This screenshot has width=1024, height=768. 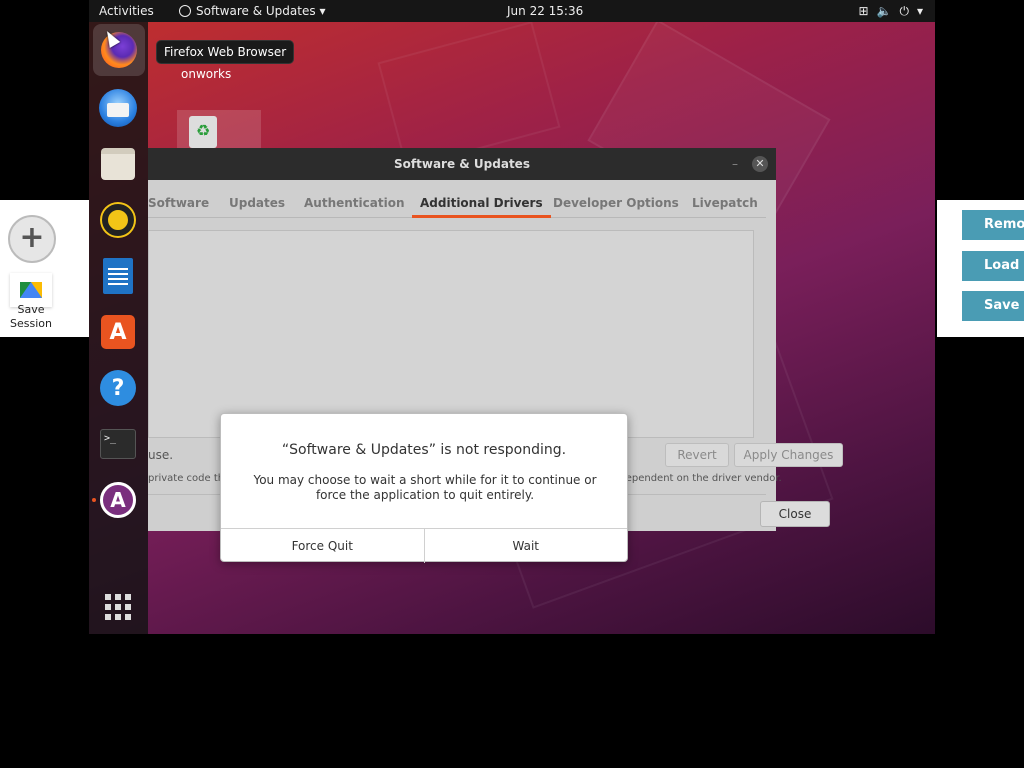 I want to click on tab-additional-drivers: Additional Drivers, so click(x=481, y=207).